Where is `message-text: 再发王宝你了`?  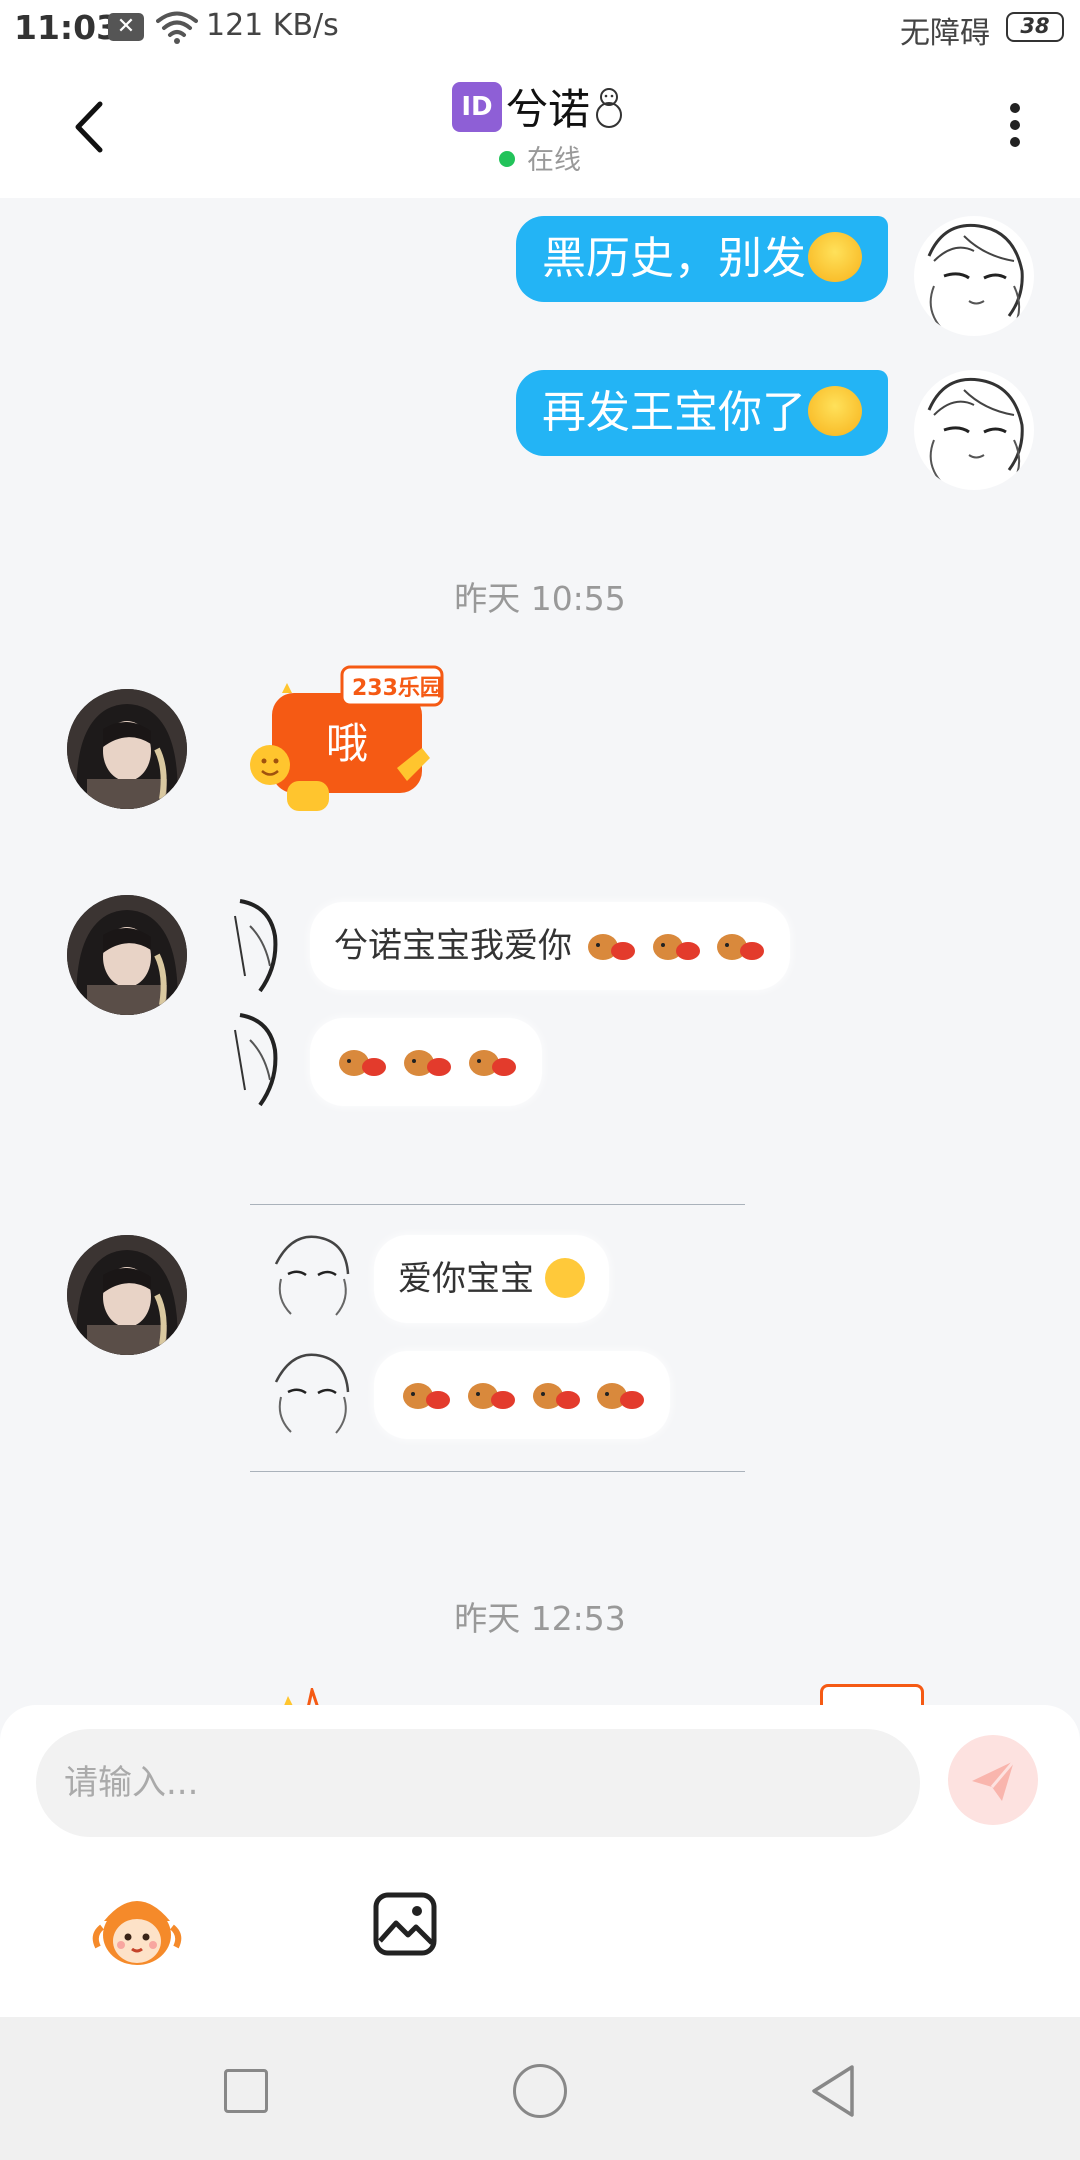 message-text: 再发王宝你了 is located at coordinates (674, 412).